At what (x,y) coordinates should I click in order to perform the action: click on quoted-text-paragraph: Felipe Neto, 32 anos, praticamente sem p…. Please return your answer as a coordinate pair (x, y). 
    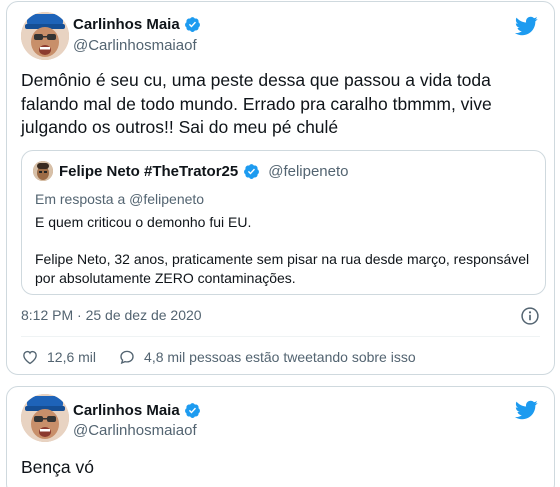
    Looking at the image, I should click on (282, 268).